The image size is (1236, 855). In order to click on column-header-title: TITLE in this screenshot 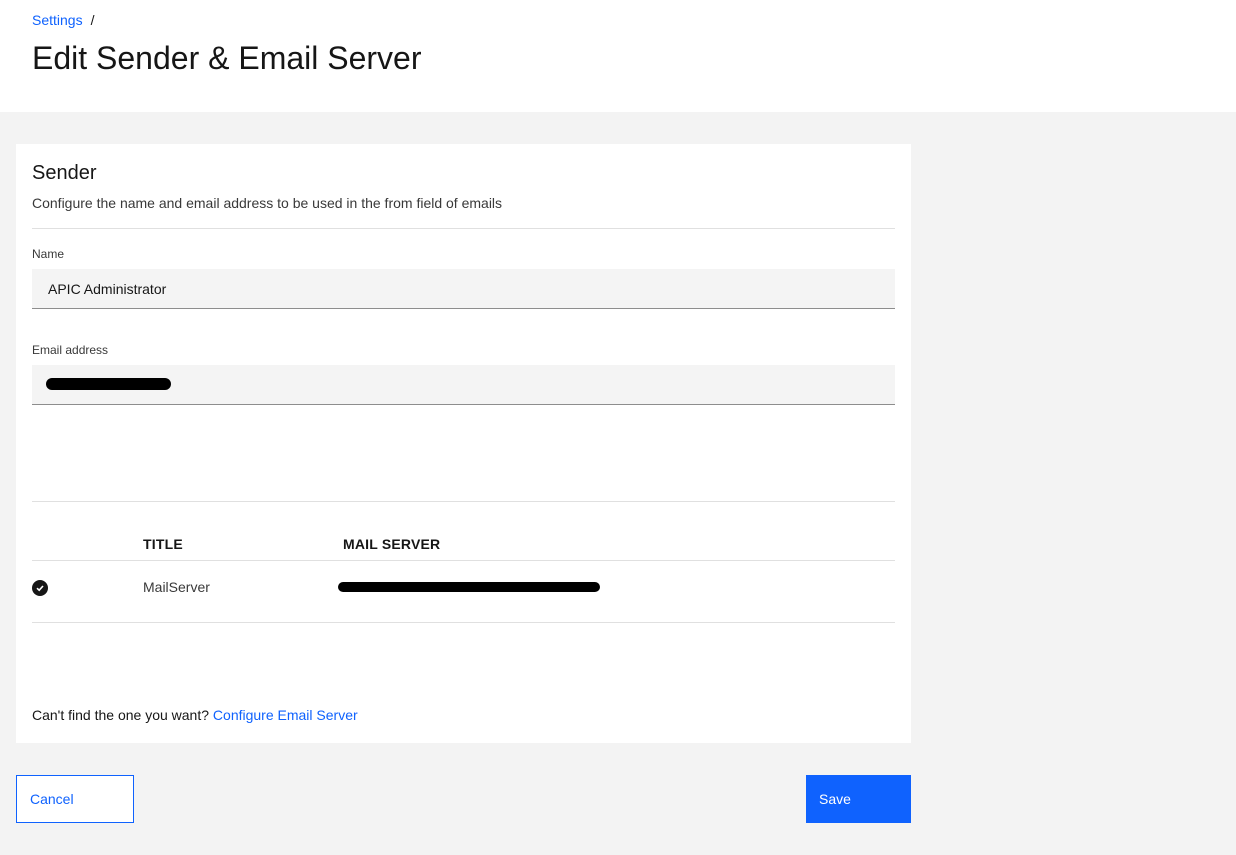, I will do `click(163, 544)`.